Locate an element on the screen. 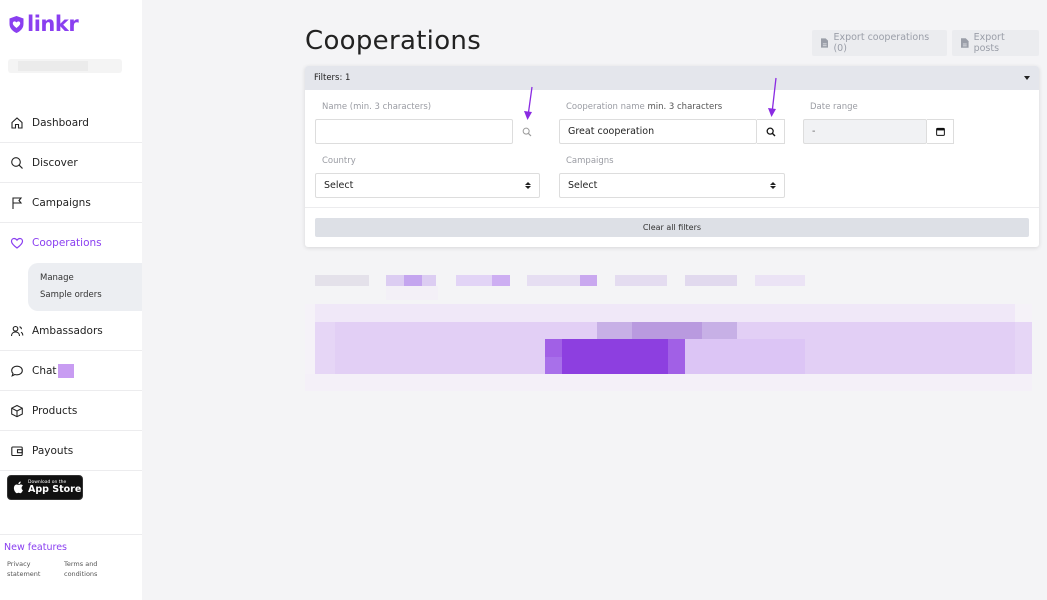 The height and width of the screenshot is (600, 1047). sidebar-item-campaigns: Campaigns is located at coordinates (71, 203).